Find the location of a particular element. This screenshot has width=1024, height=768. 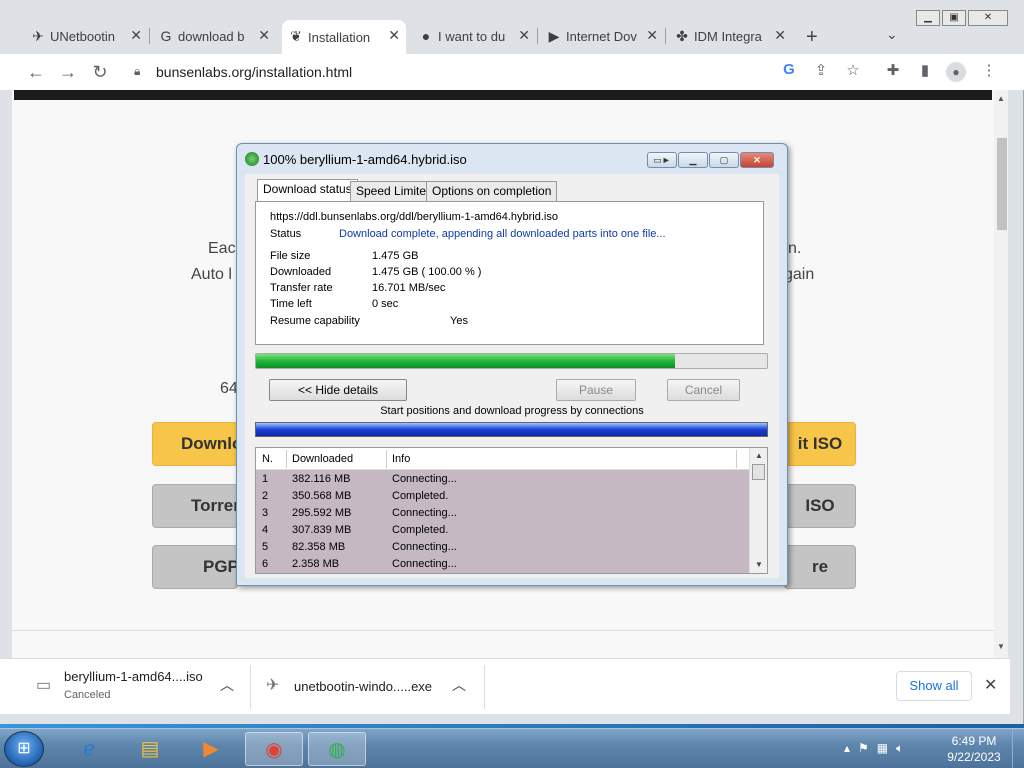

page-text: n. is located at coordinates (795, 248).